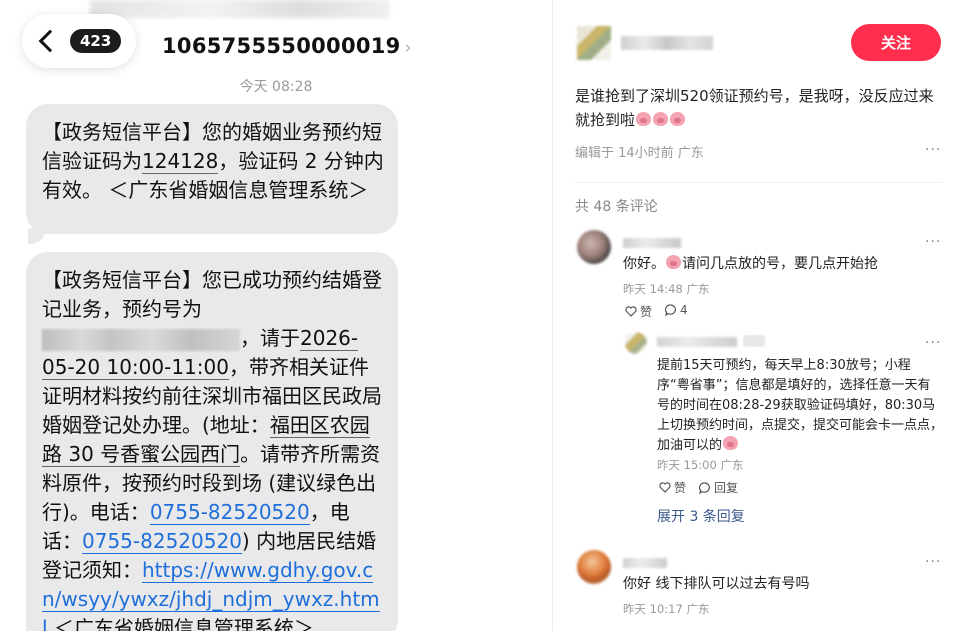 The width and height of the screenshot is (960, 631). What do you see at coordinates (276, 87) in the screenshot?
I see `message-timestamp: 今天 08:28` at bounding box center [276, 87].